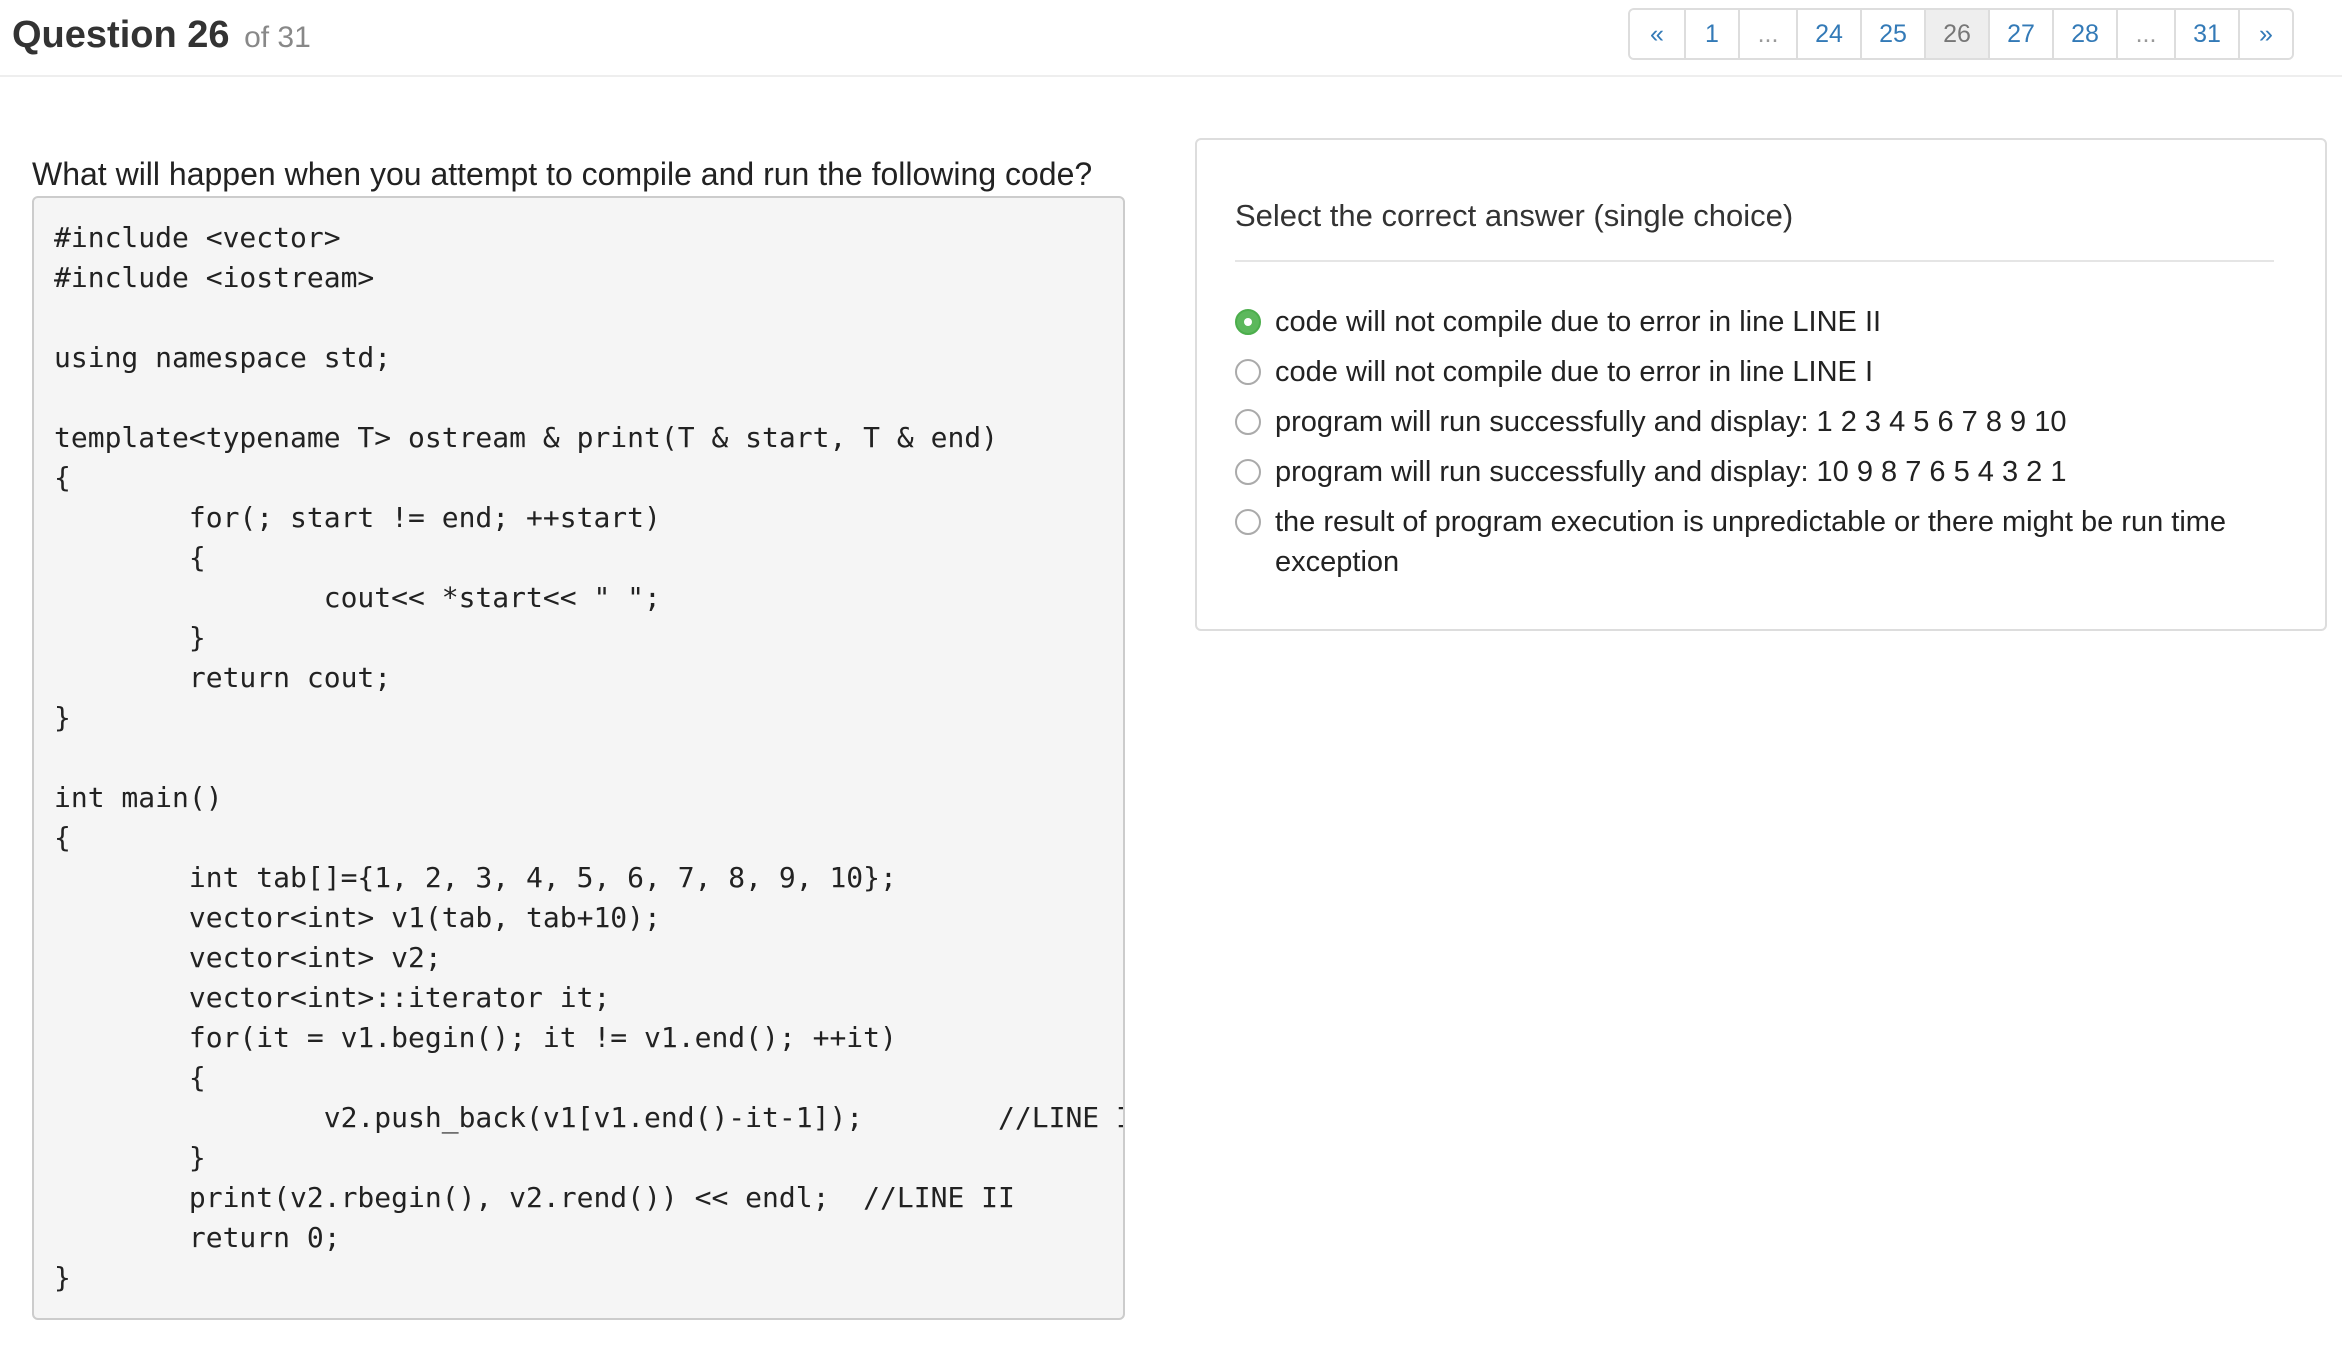  Describe the element at coordinates (1711, 34) in the screenshot. I see `page-link-1: 1` at that location.